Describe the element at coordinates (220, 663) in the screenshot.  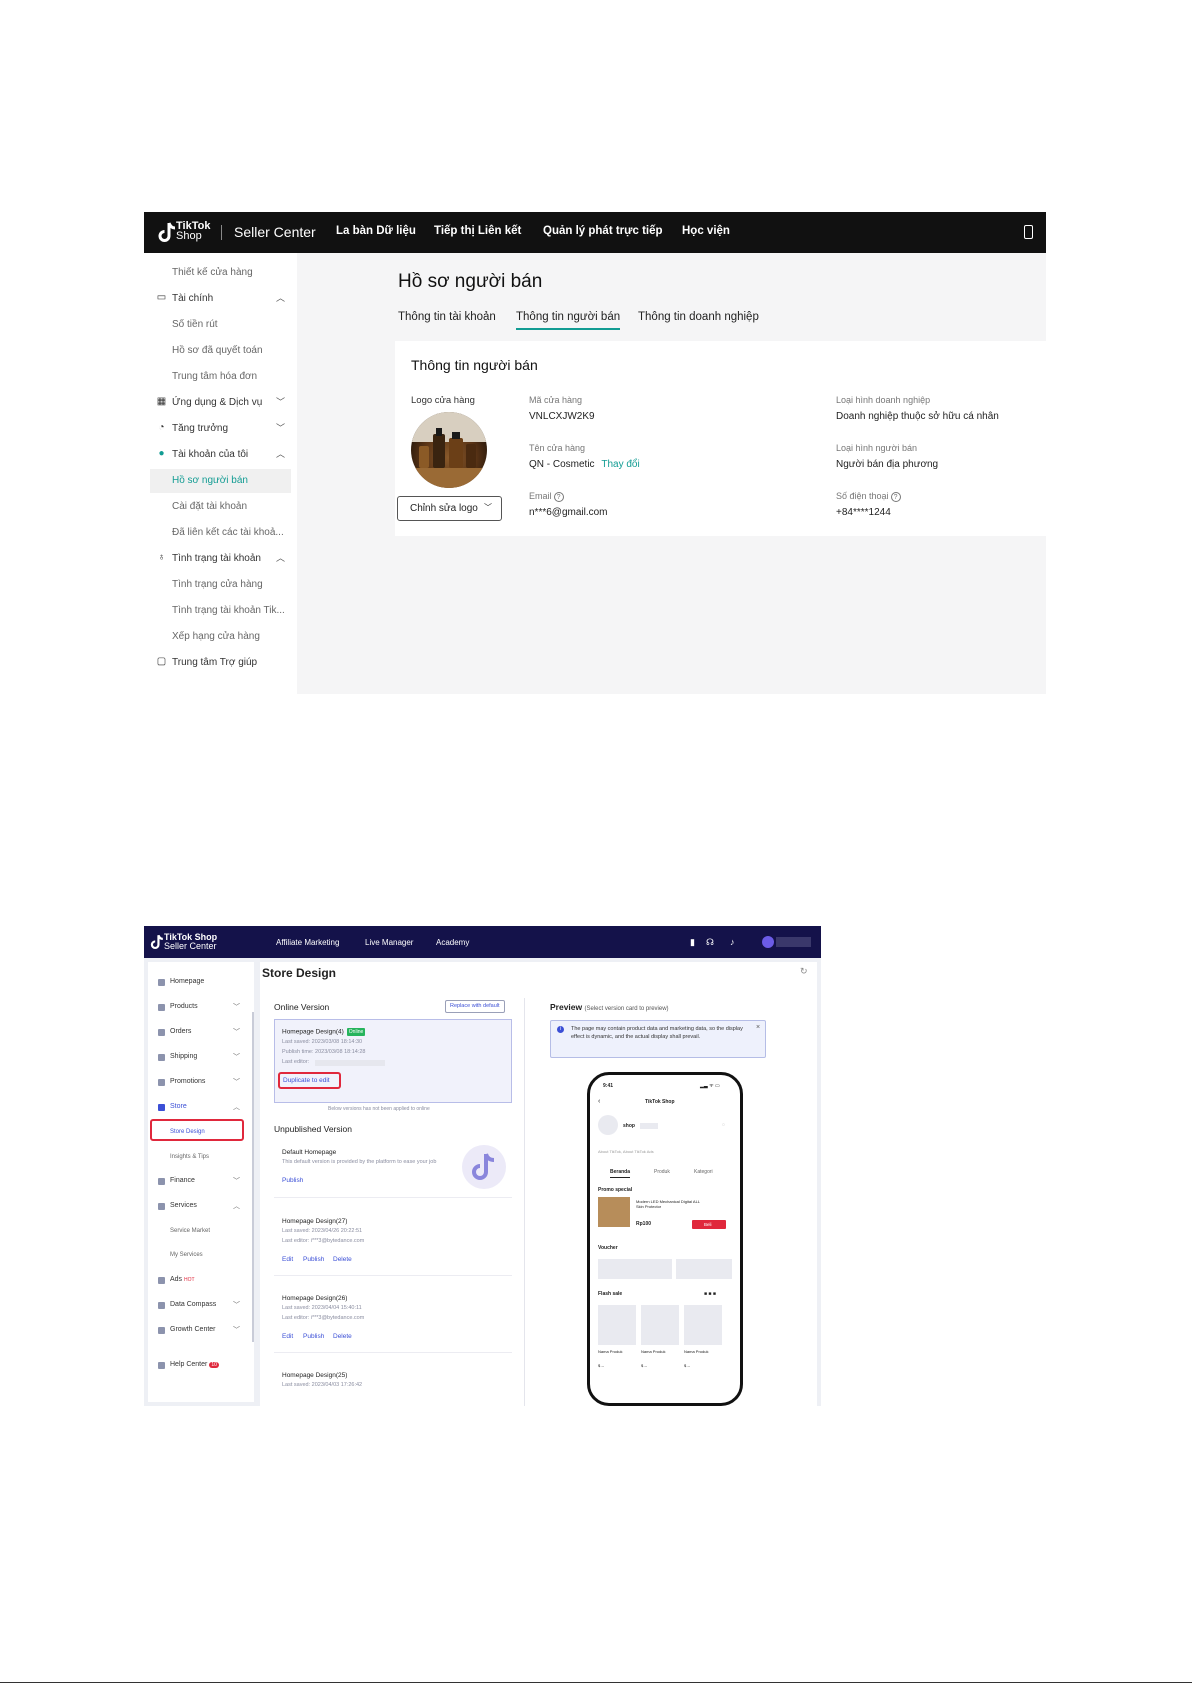
I see `sidebar-item-help-center: ▢ Trung tâm Trợ giúp` at that location.